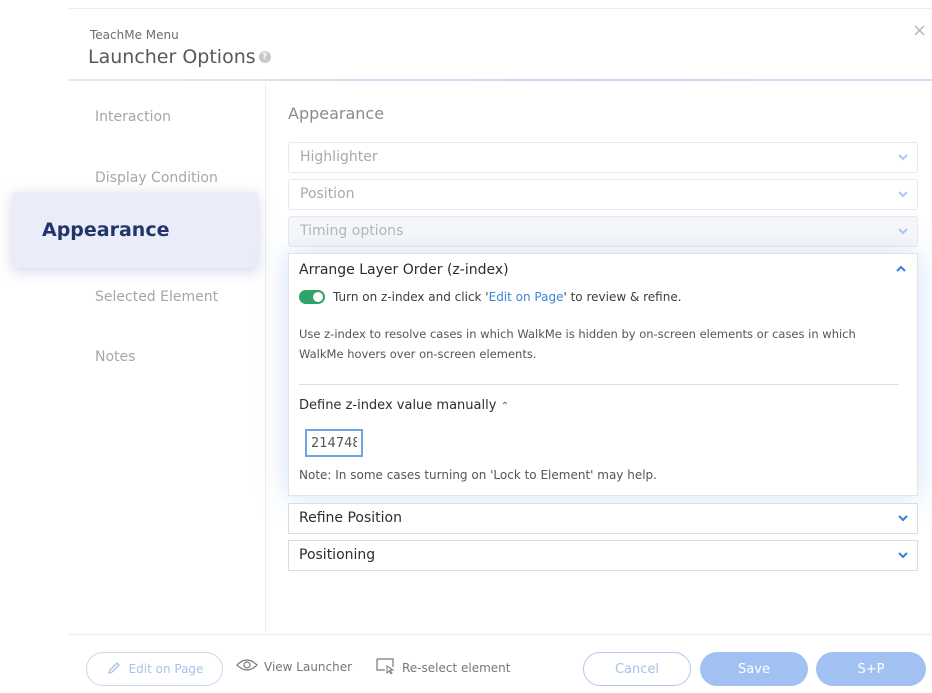 The height and width of the screenshot is (693, 932). I want to click on panel-divider, so click(599, 384).